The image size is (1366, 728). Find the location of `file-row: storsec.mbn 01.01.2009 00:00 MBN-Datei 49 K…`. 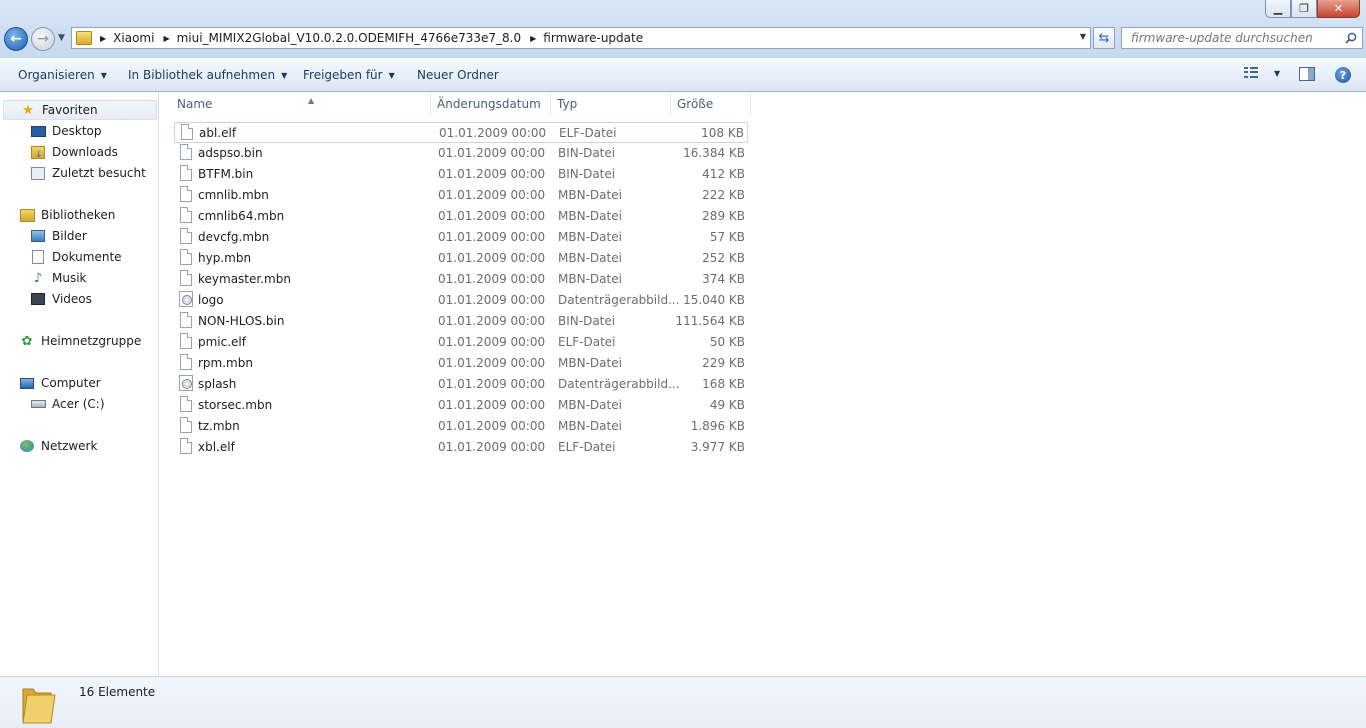

file-row: storsec.mbn 01.01.2009 00:00 MBN-Datei 49 K… is located at coordinates (461, 405).